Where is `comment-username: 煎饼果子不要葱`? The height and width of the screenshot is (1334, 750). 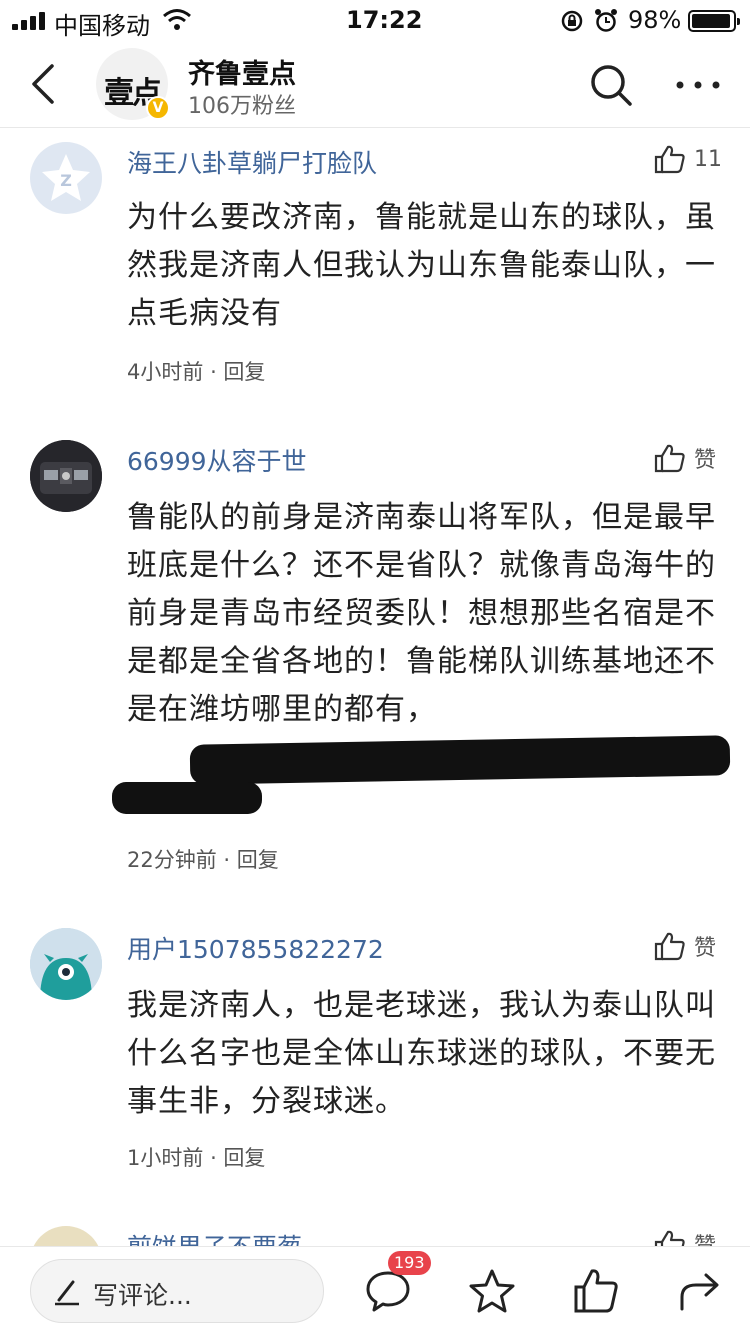 comment-username: 煎饼果子不要葱 is located at coordinates (214, 1237).